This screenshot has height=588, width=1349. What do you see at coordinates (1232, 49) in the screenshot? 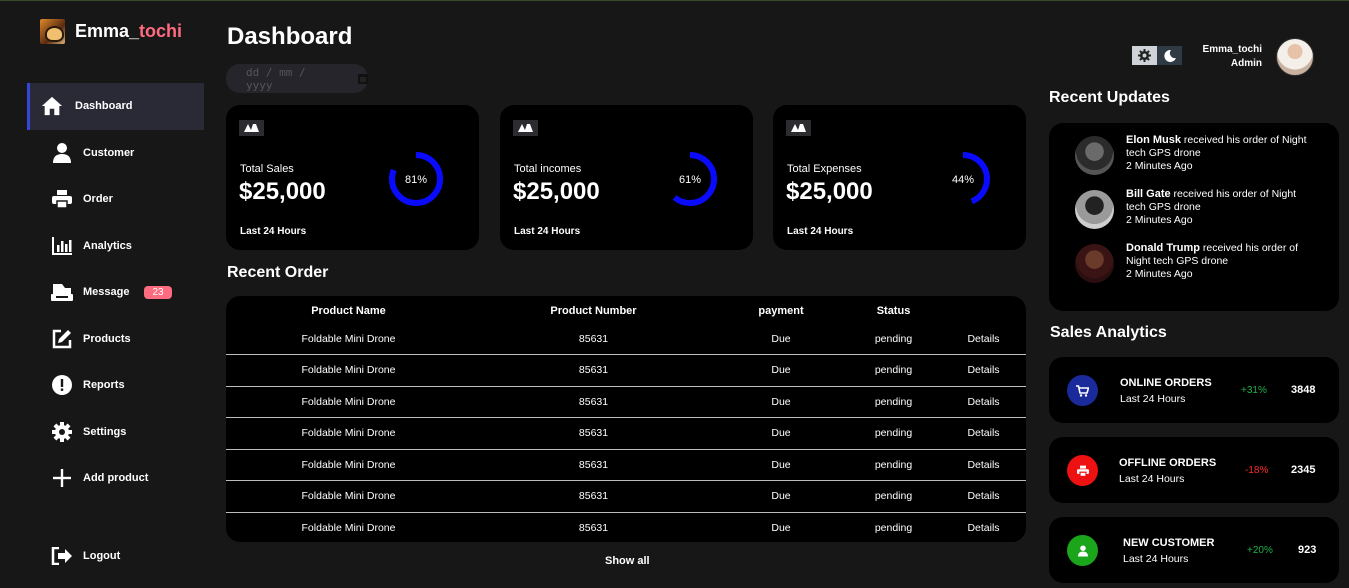
I see `user-name: Emma_tochi` at bounding box center [1232, 49].